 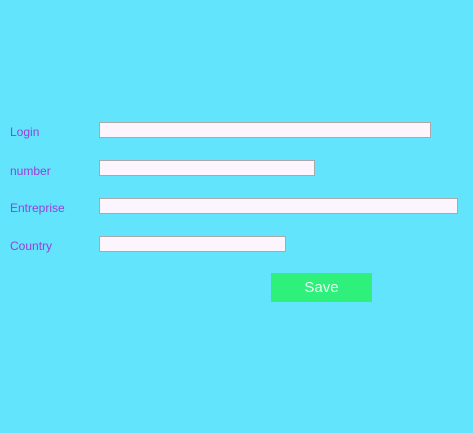 I want to click on login-label: Login, so click(x=25, y=132).